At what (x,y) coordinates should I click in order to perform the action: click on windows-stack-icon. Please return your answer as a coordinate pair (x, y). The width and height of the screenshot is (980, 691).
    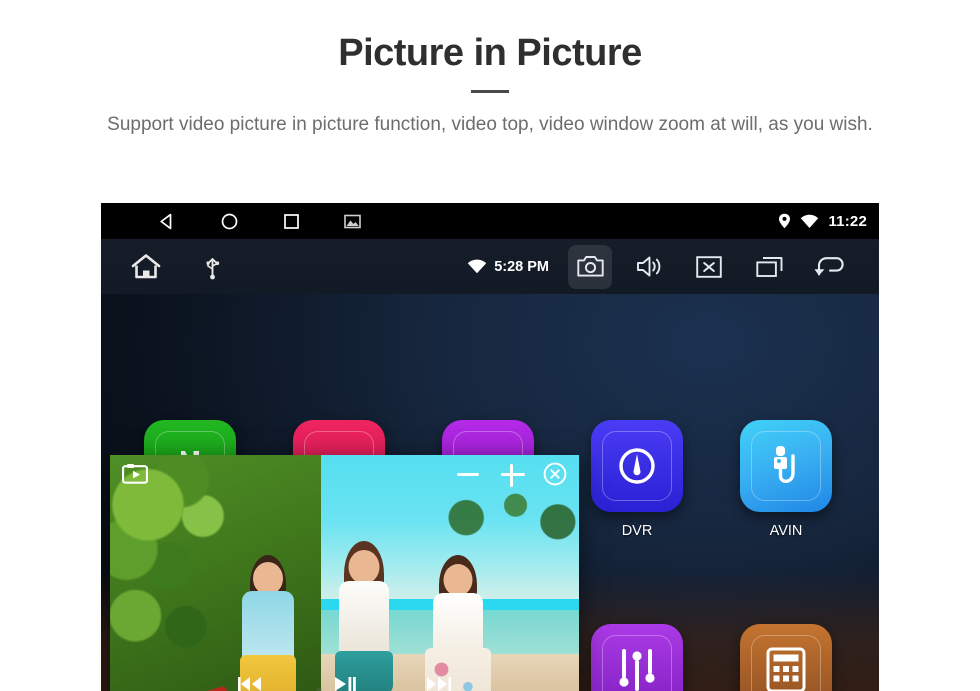
    Looking at the image, I should click on (769, 267).